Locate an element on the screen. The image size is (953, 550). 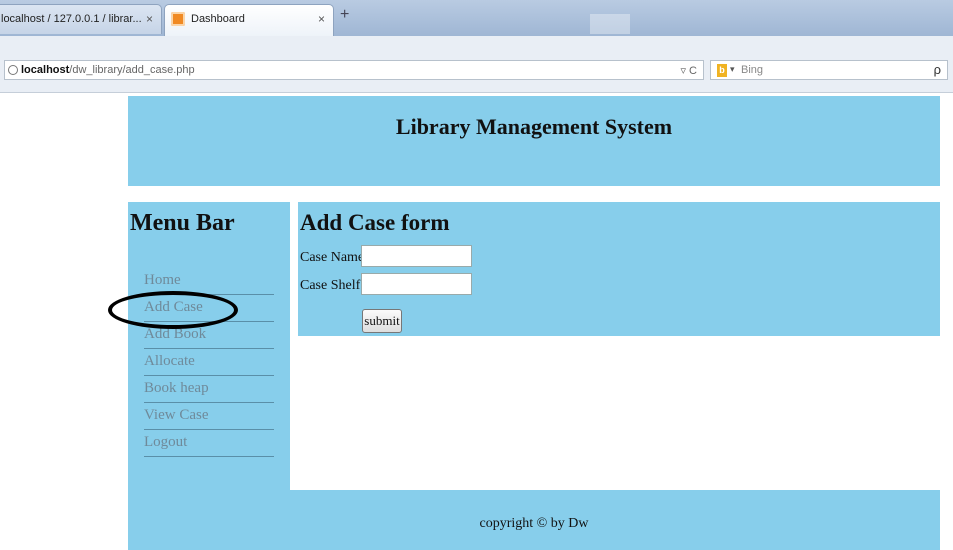
reload-icon: ▿ C is located at coordinates (688, 70).